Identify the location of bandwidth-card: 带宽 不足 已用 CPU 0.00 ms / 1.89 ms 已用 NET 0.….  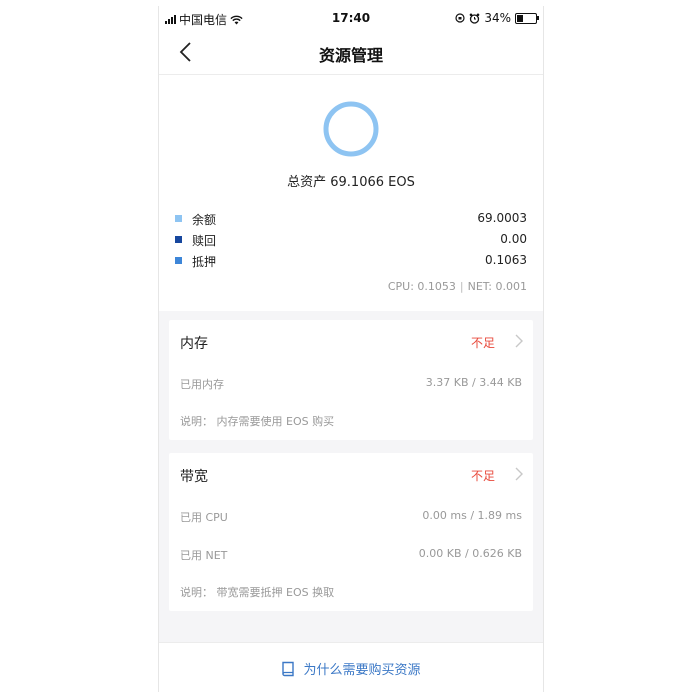
(351, 532).